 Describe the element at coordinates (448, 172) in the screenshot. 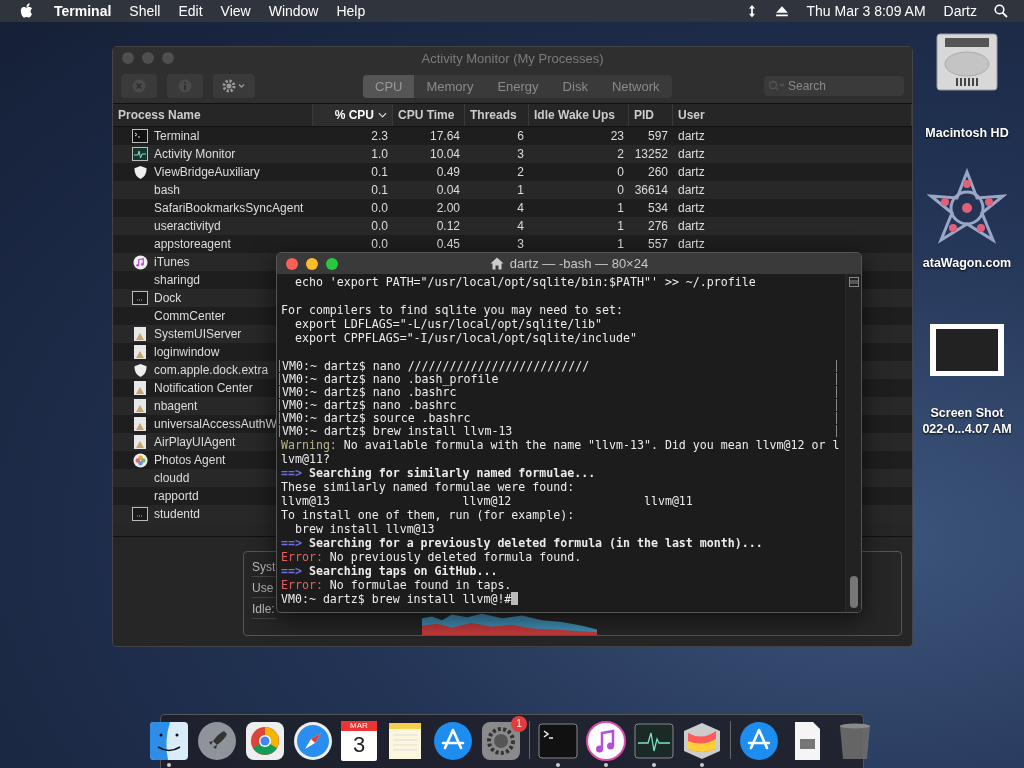

I see `table-cell: 0.49` at that location.